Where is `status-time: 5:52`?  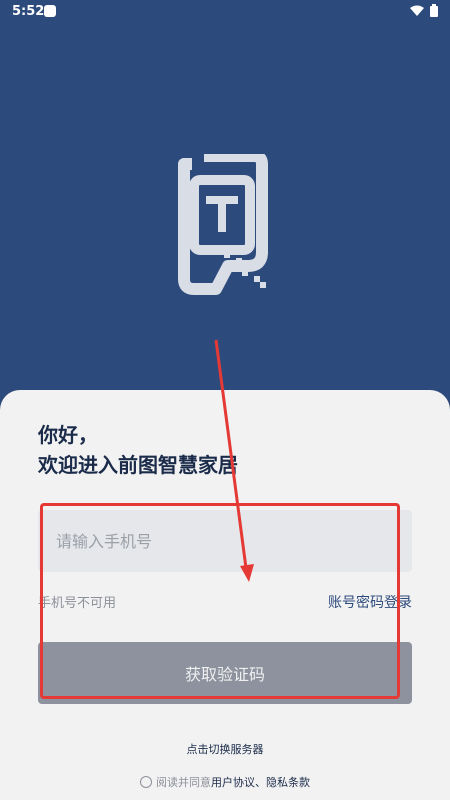
status-time: 5:52 is located at coordinates (28, 11).